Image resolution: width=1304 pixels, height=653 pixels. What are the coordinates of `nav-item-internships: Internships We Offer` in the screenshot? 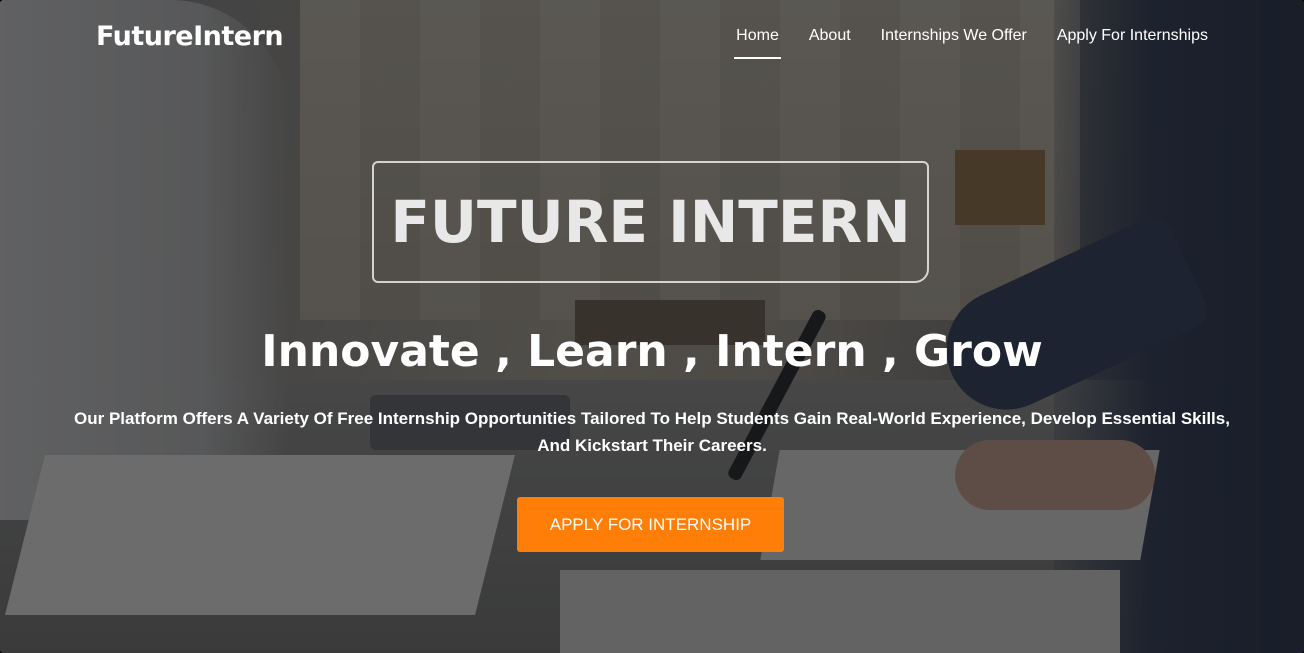 It's located at (954, 43).